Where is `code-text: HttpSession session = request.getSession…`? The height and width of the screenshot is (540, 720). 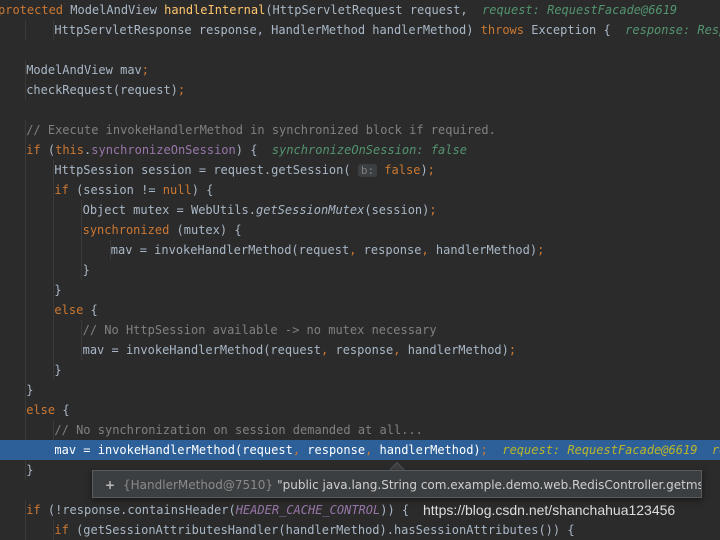
code-text: HttpSession session = request.getSession… is located at coordinates (244, 170).